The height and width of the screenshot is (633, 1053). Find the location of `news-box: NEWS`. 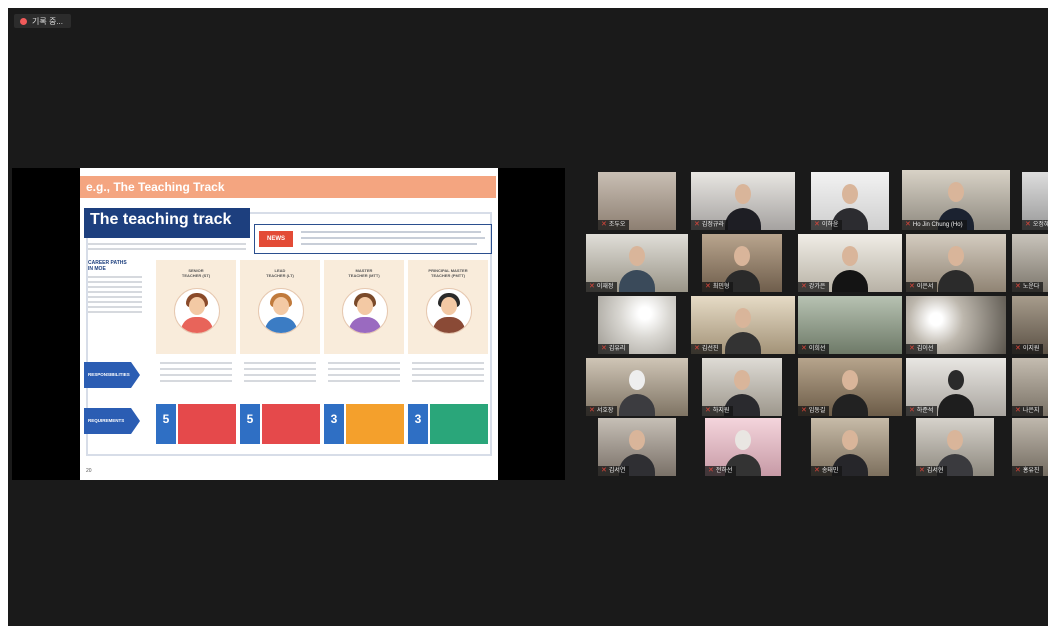

news-box: NEWS is located at coordinates (373, 239).